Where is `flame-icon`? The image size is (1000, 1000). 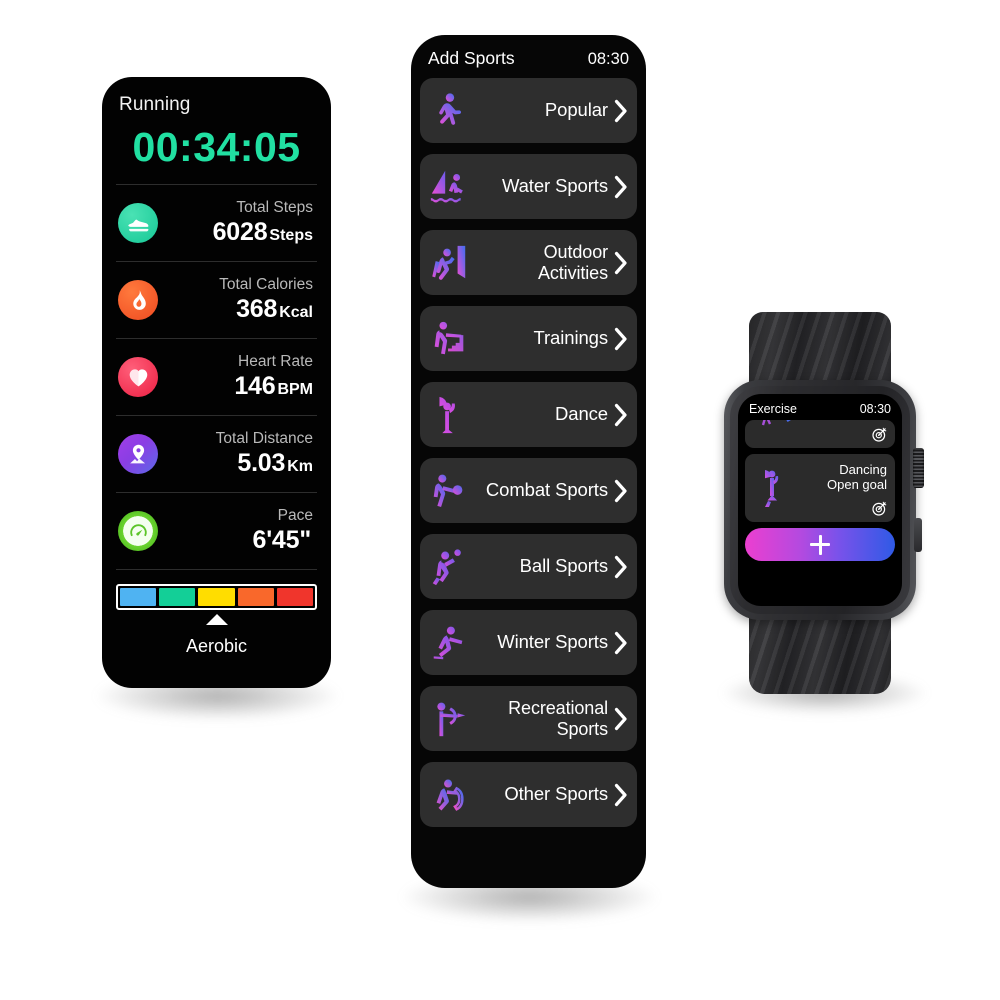
flame-icon is located at coordinates (138, 300).